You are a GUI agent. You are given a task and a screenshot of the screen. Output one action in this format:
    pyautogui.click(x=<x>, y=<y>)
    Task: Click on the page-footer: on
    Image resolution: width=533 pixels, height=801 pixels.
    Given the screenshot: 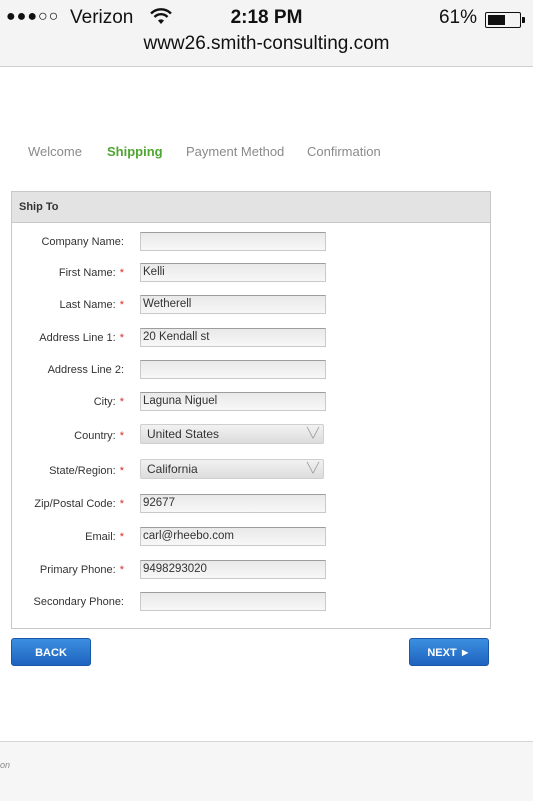 What is the action you would take?
    pyautogui.click(x=266, y=771)
    